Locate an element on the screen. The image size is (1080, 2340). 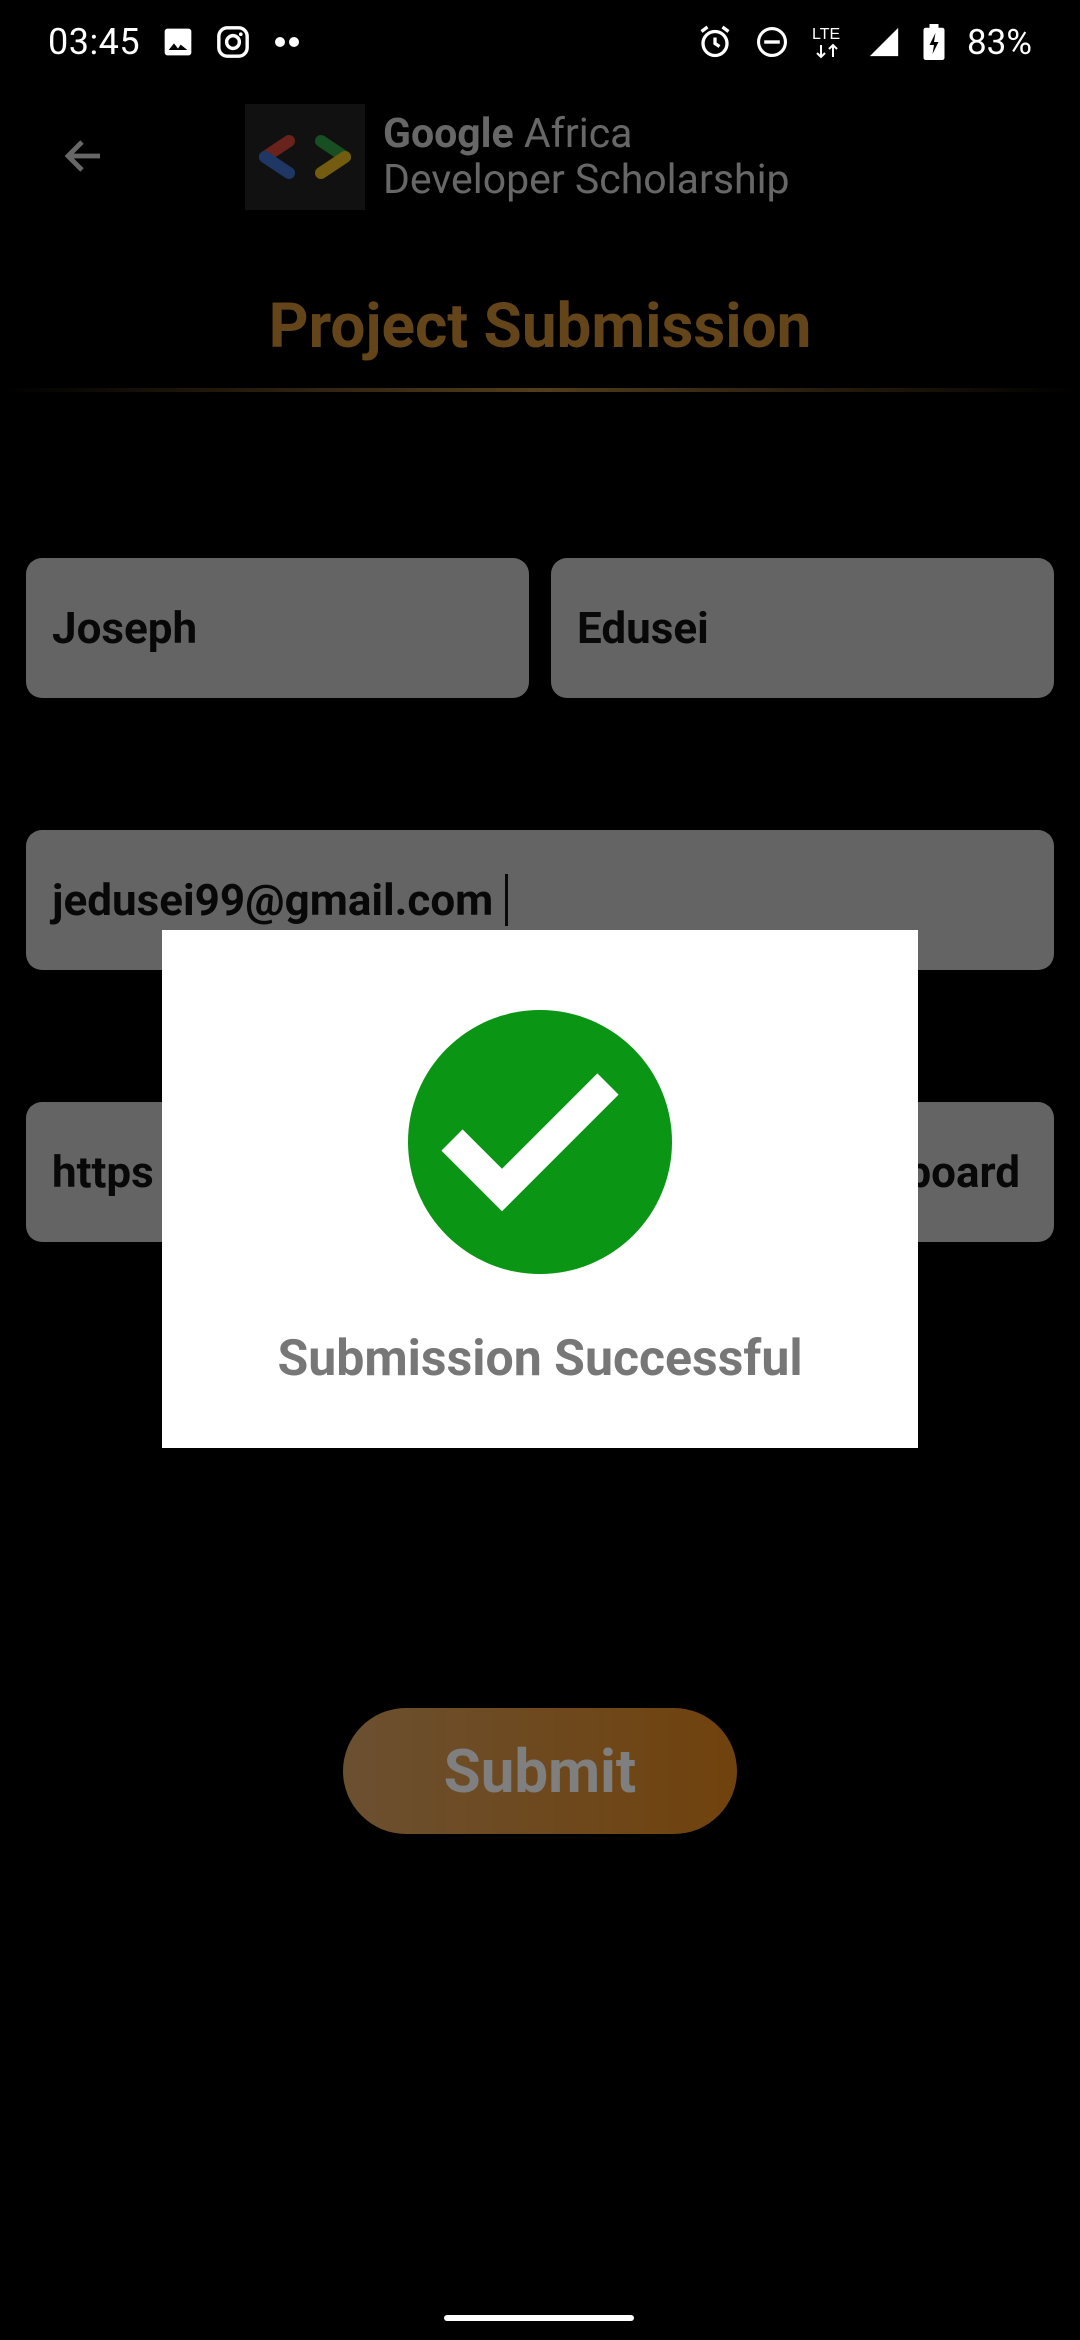
signal-icon is located at coordinates (884, 42).